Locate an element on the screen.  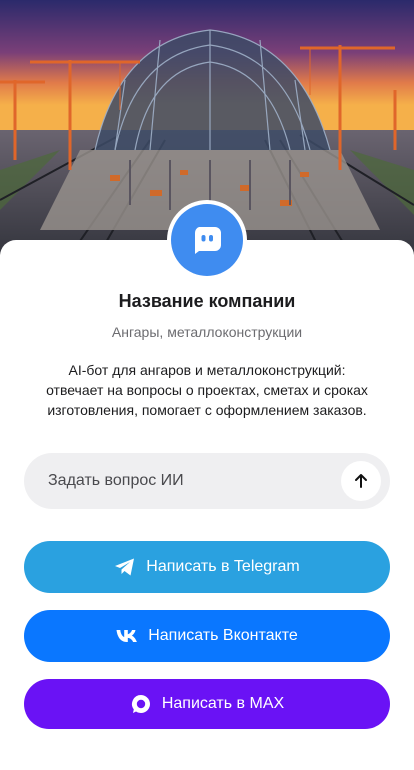
vk-button-label: Написать Вконтакте is located at coordinates (223, 635).